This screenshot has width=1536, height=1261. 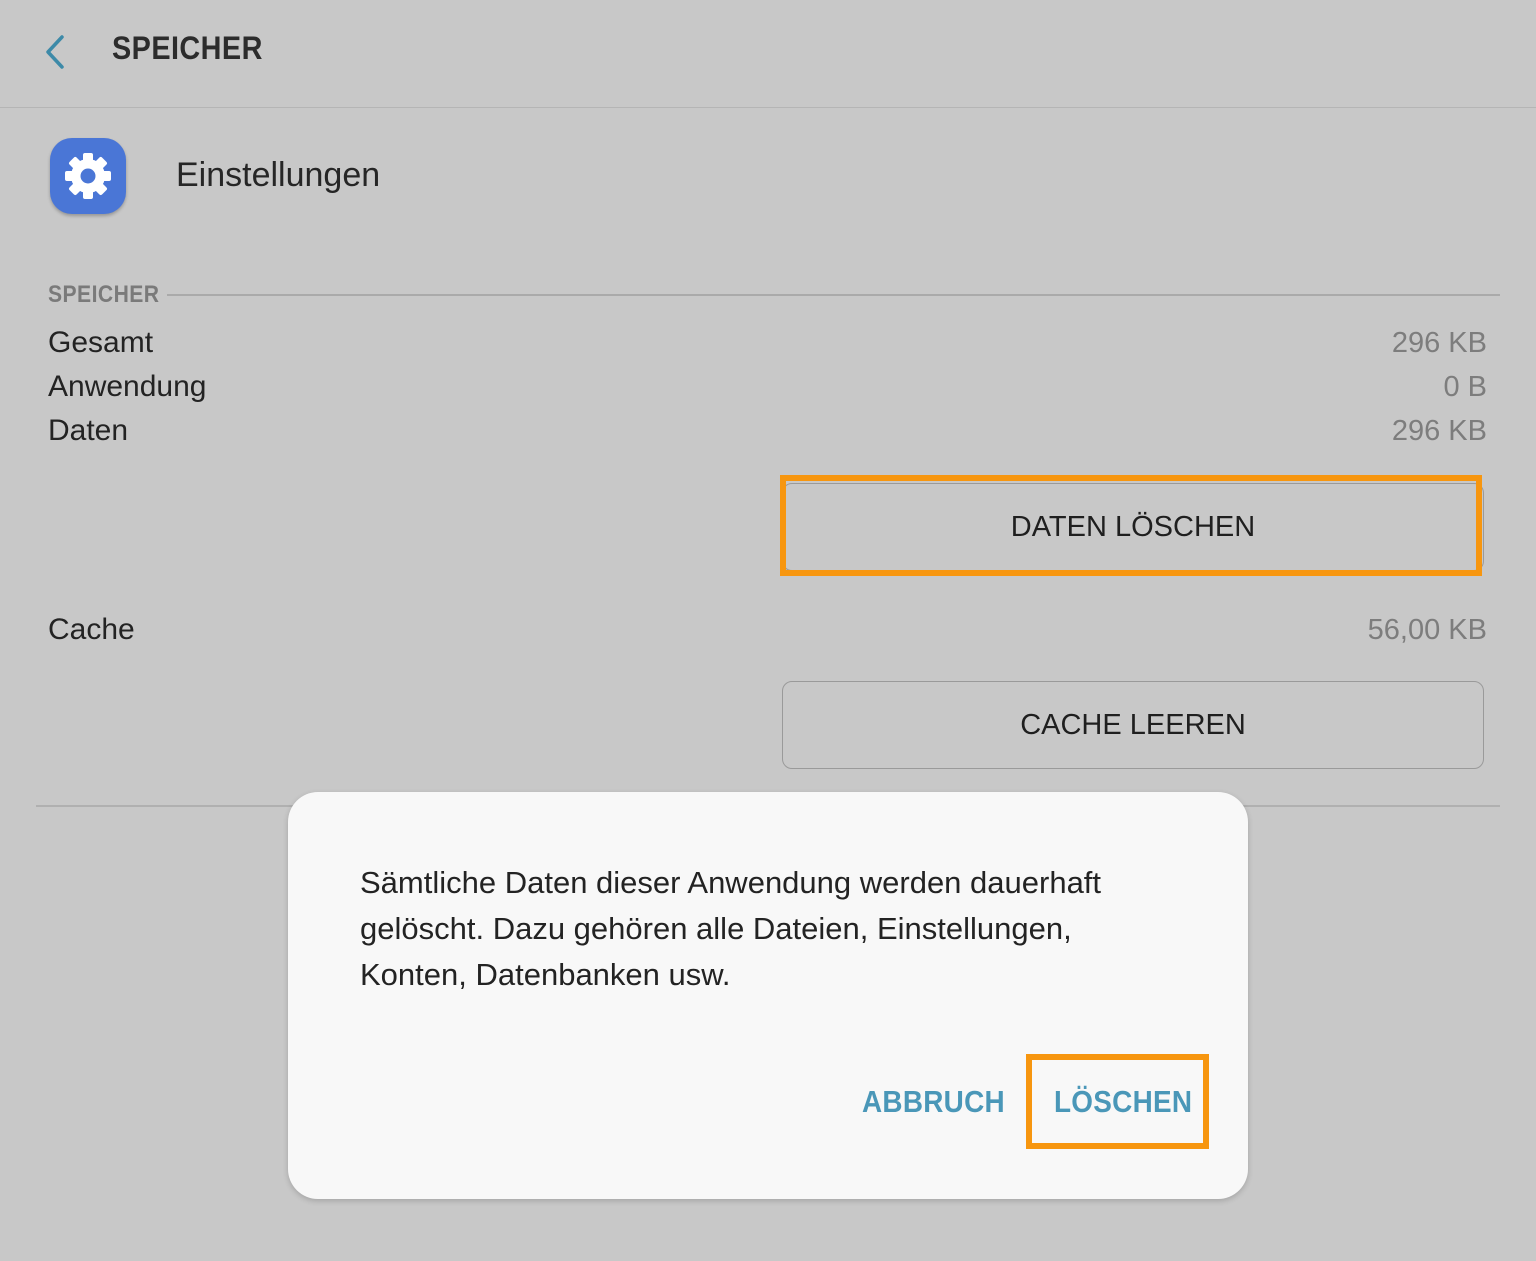 I want to click on row-label: Cache, so click(x=91, y=629).